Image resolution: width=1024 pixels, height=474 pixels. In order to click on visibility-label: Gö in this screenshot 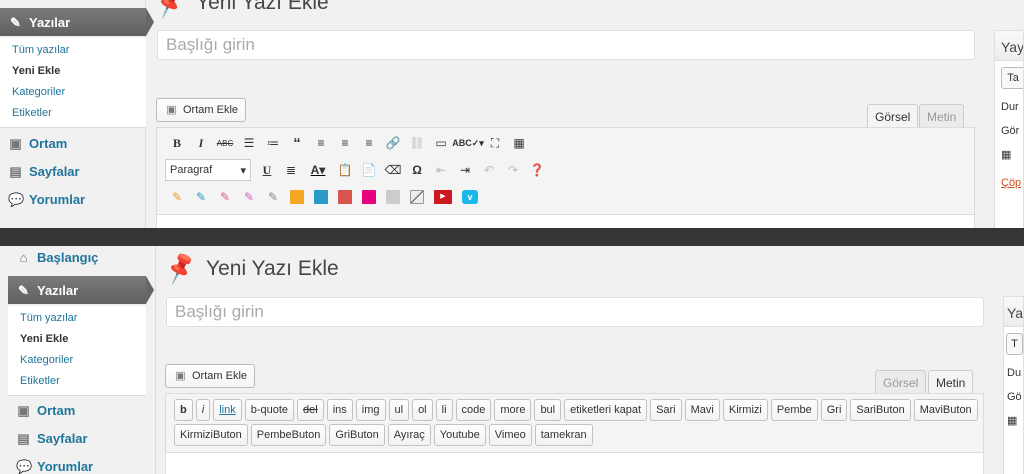, I will do `click(1014, 397)`.